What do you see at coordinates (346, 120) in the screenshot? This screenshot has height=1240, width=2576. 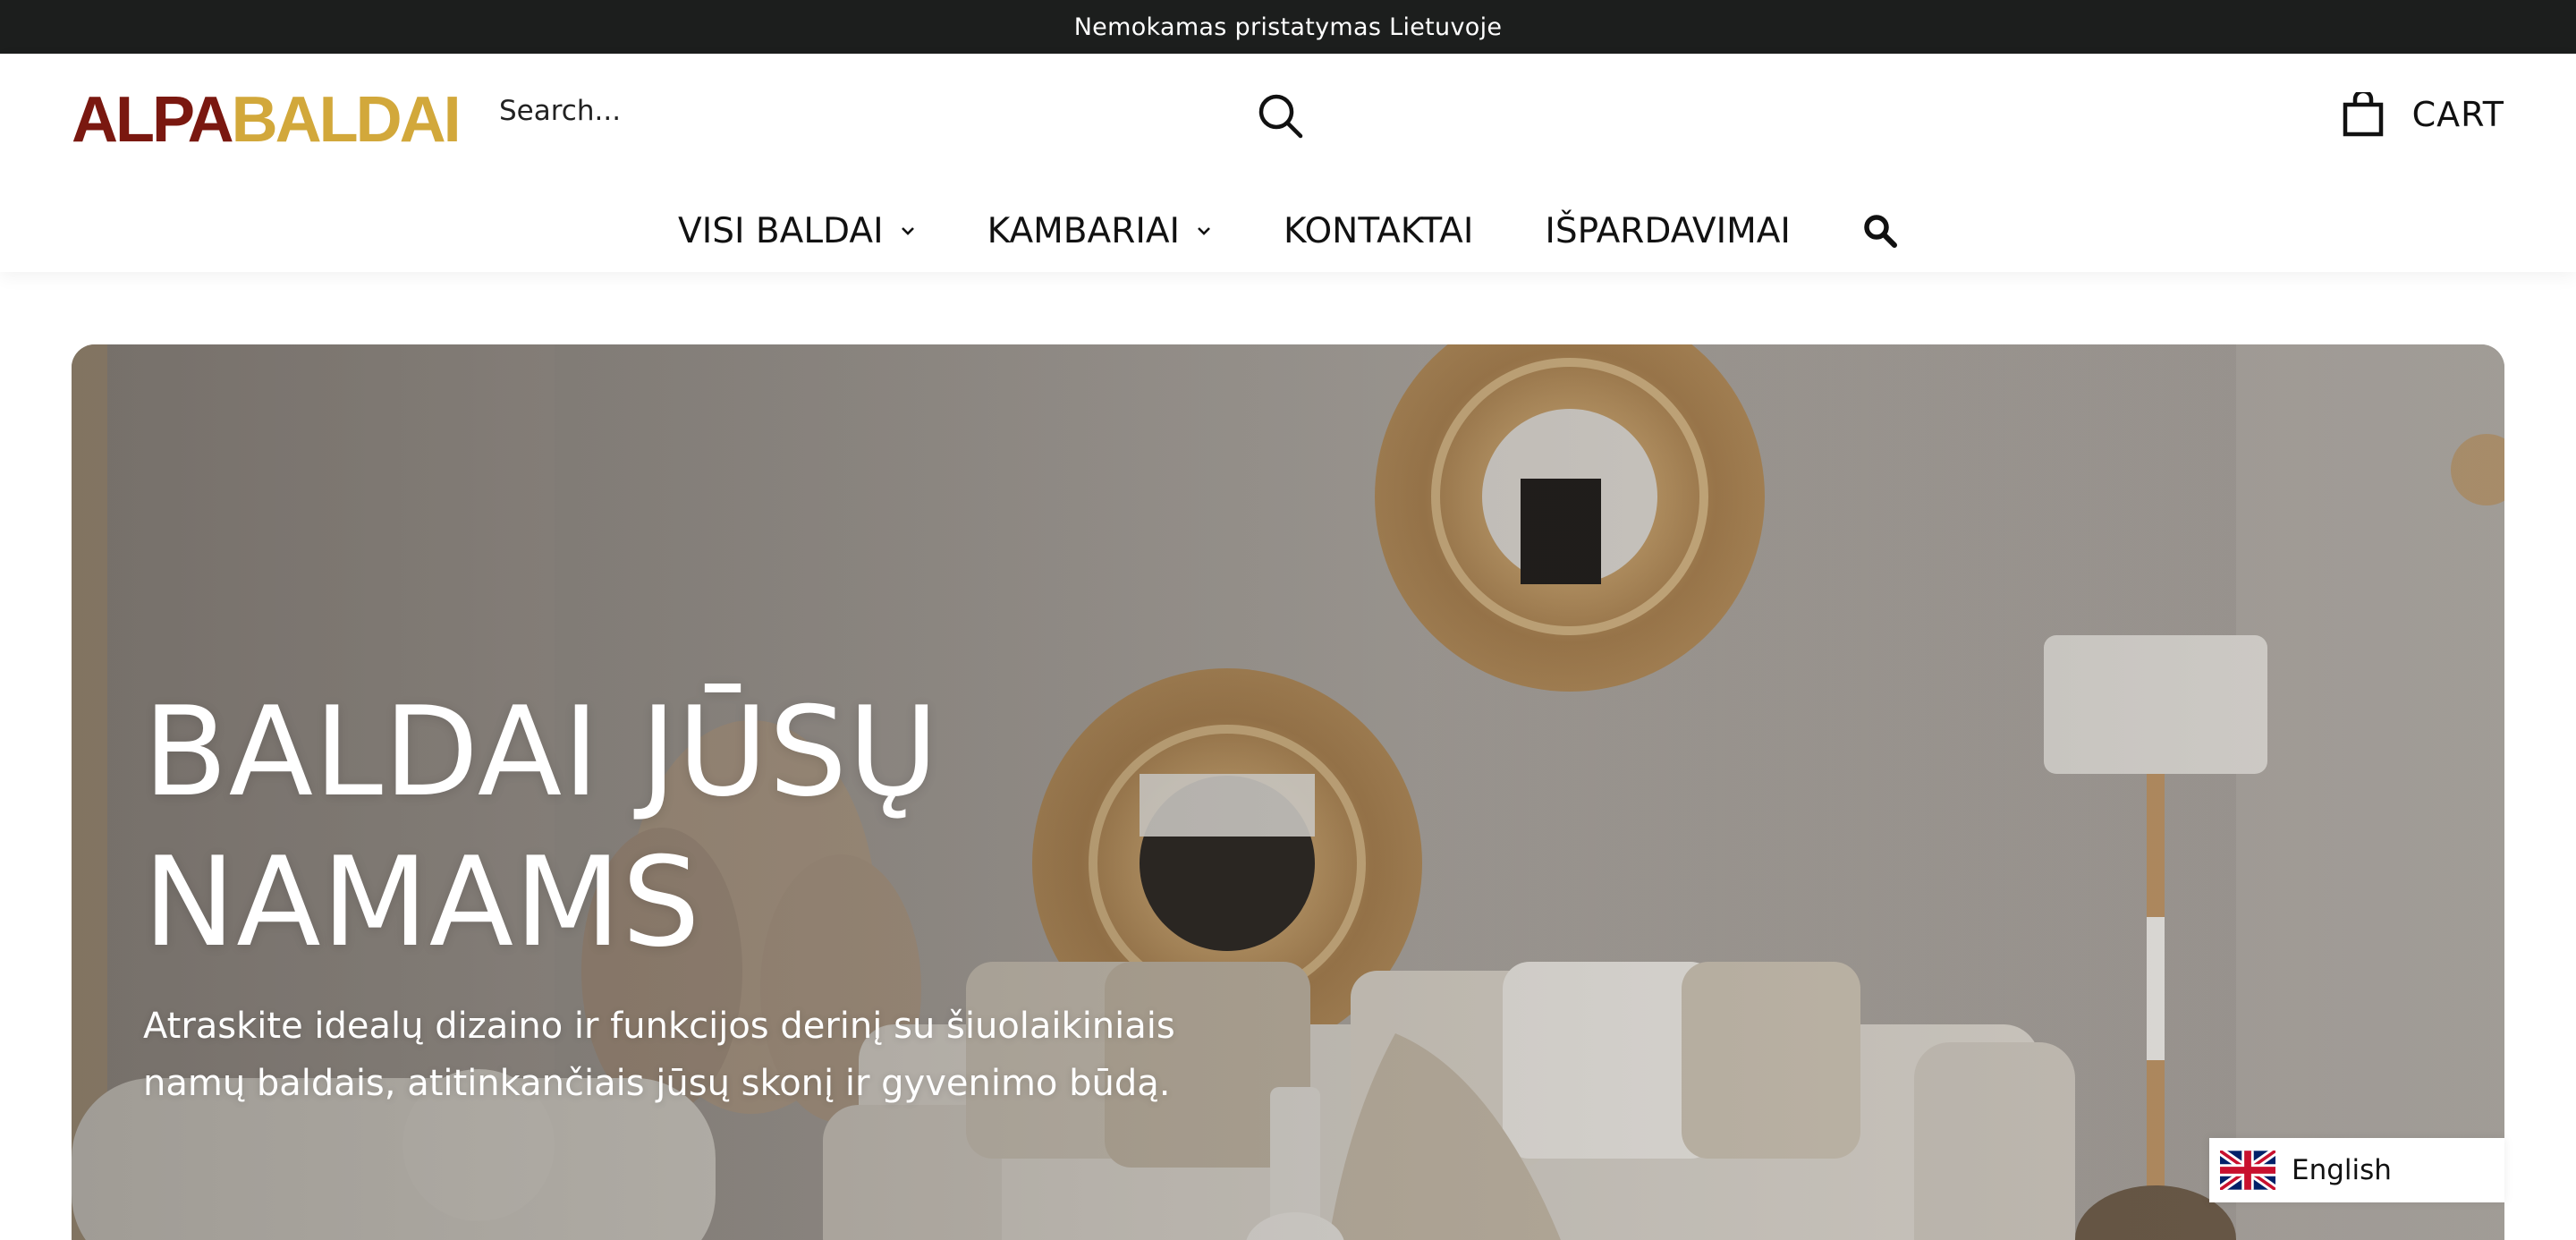 I see `logo-part-baldai: BALDAI` at bounding box center [346, 120].